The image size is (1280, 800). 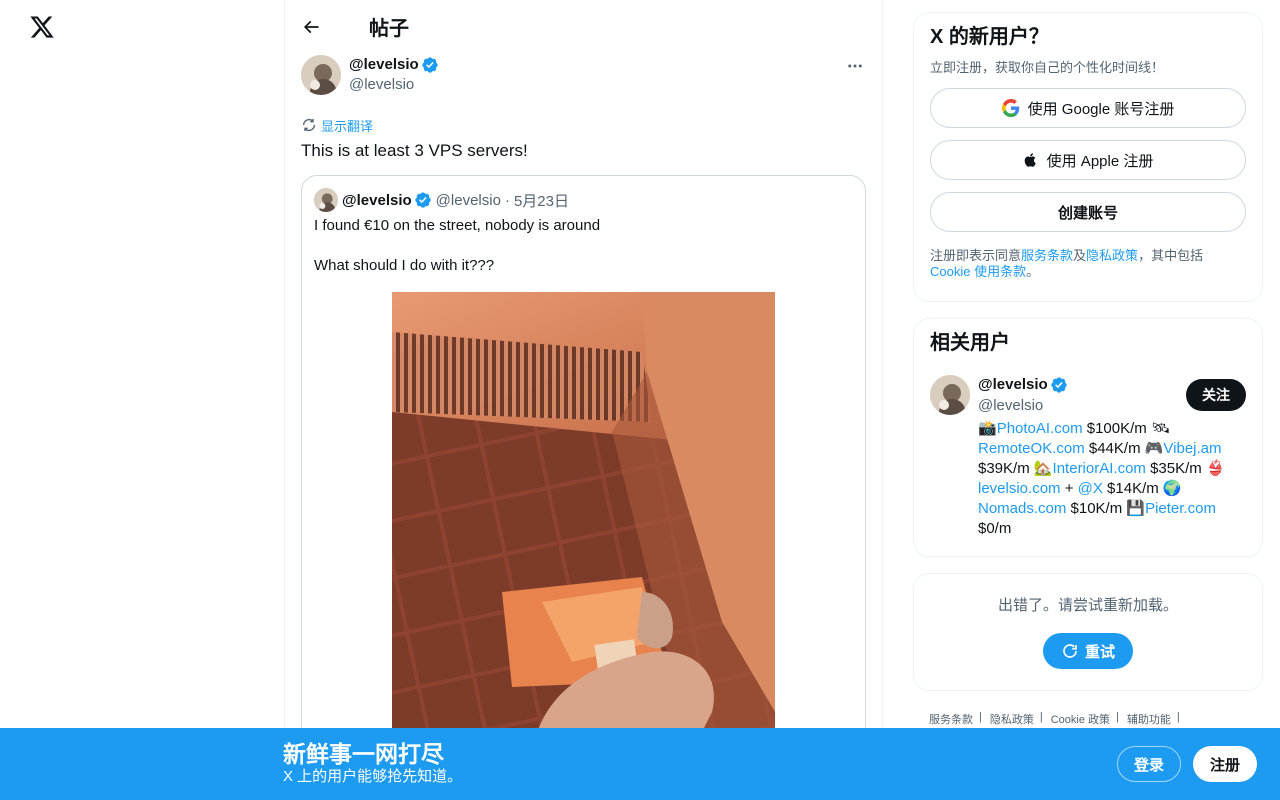 What do you see at coordinates (363, 754) in the screenshot?
I see `banner-title: 新鲜事一网打尽` at bounding box center [363, 754].